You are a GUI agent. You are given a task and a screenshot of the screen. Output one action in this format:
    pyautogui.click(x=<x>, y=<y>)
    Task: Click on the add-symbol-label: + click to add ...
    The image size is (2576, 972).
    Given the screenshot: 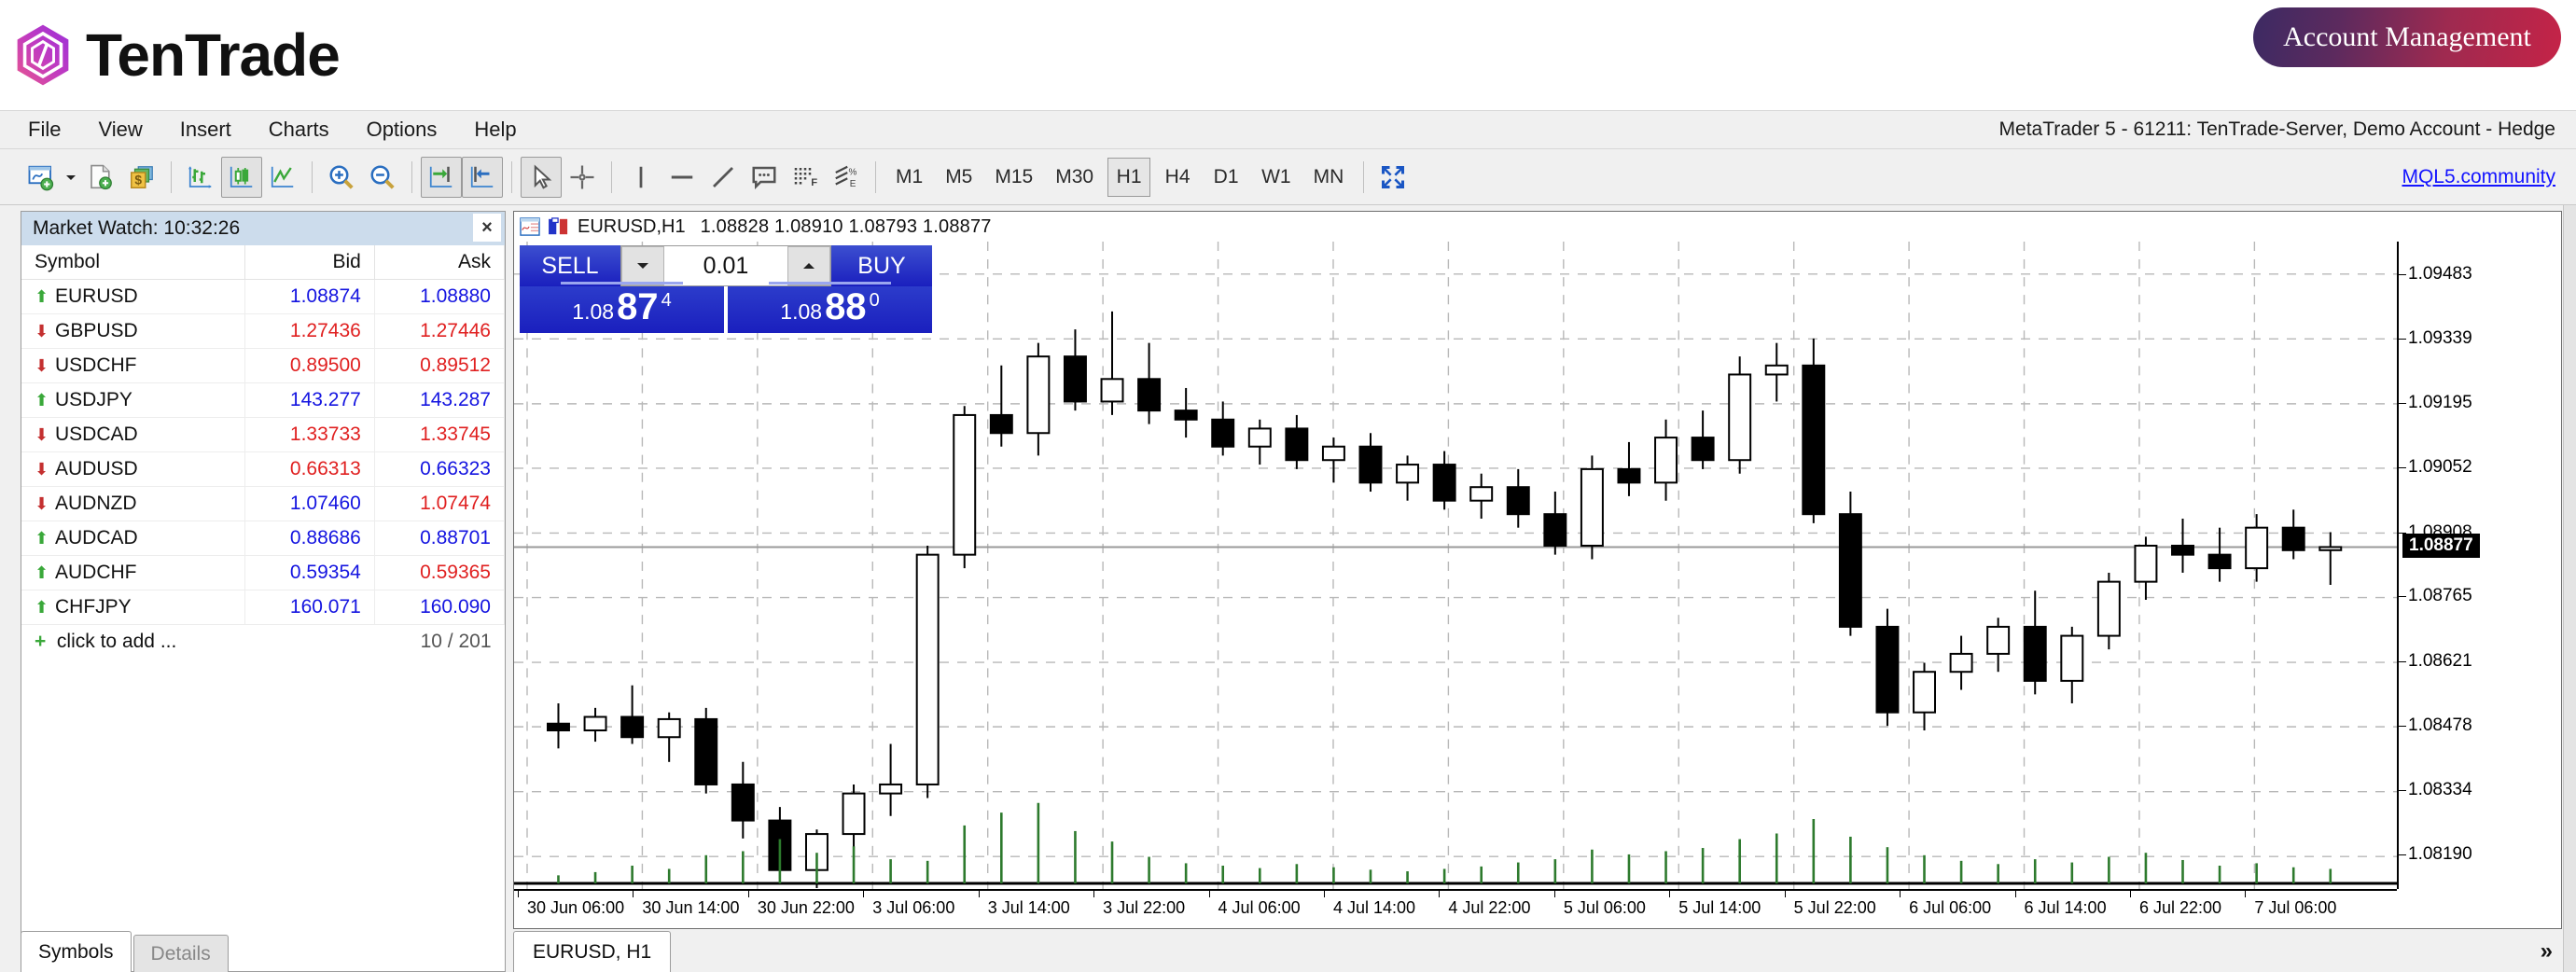 What is the action you would take?
    pyautogui.click(x=132, y=642)
    